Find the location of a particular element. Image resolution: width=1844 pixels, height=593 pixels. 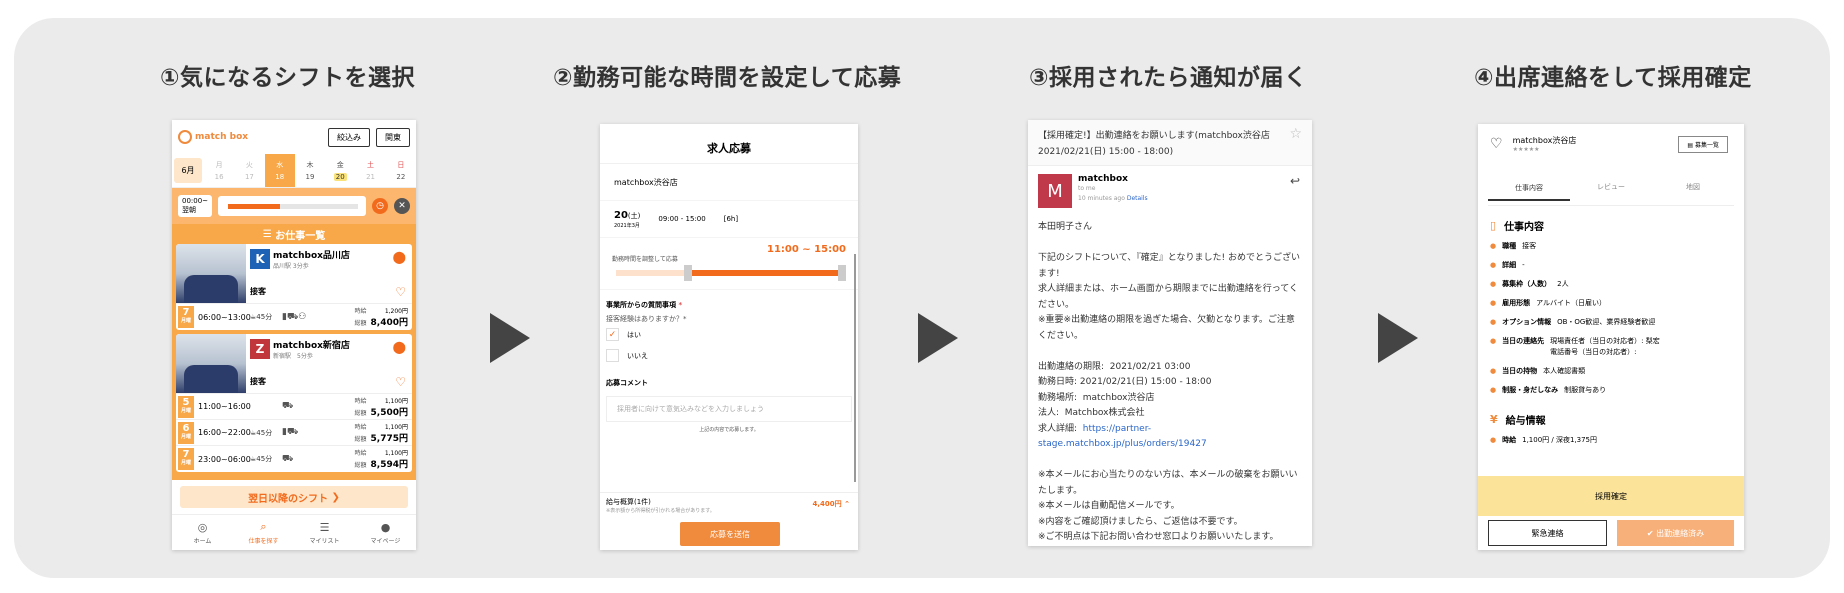

step-title-1: ①気になるシフトを選択 is located at coordinates (287, 78).